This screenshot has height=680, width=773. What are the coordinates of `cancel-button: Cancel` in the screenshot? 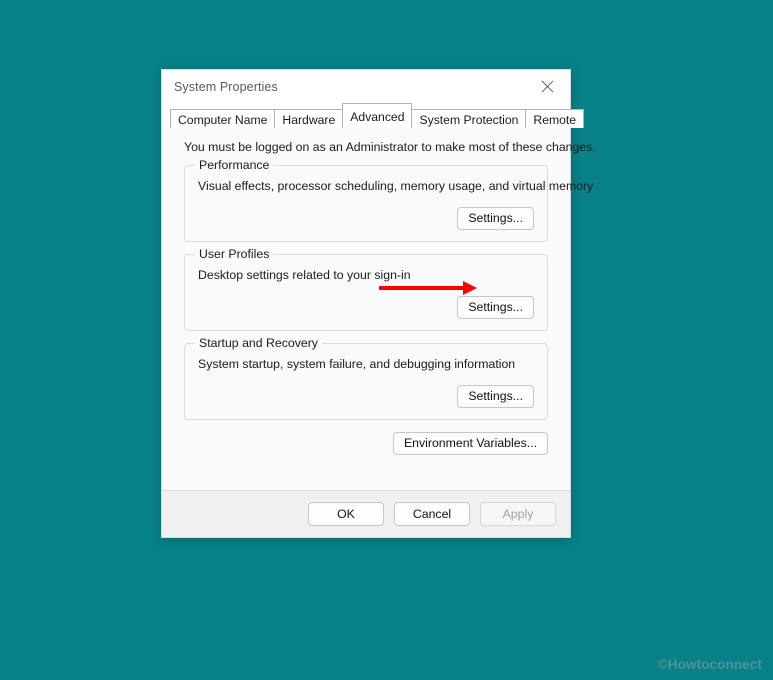 It's located at (432, 514).